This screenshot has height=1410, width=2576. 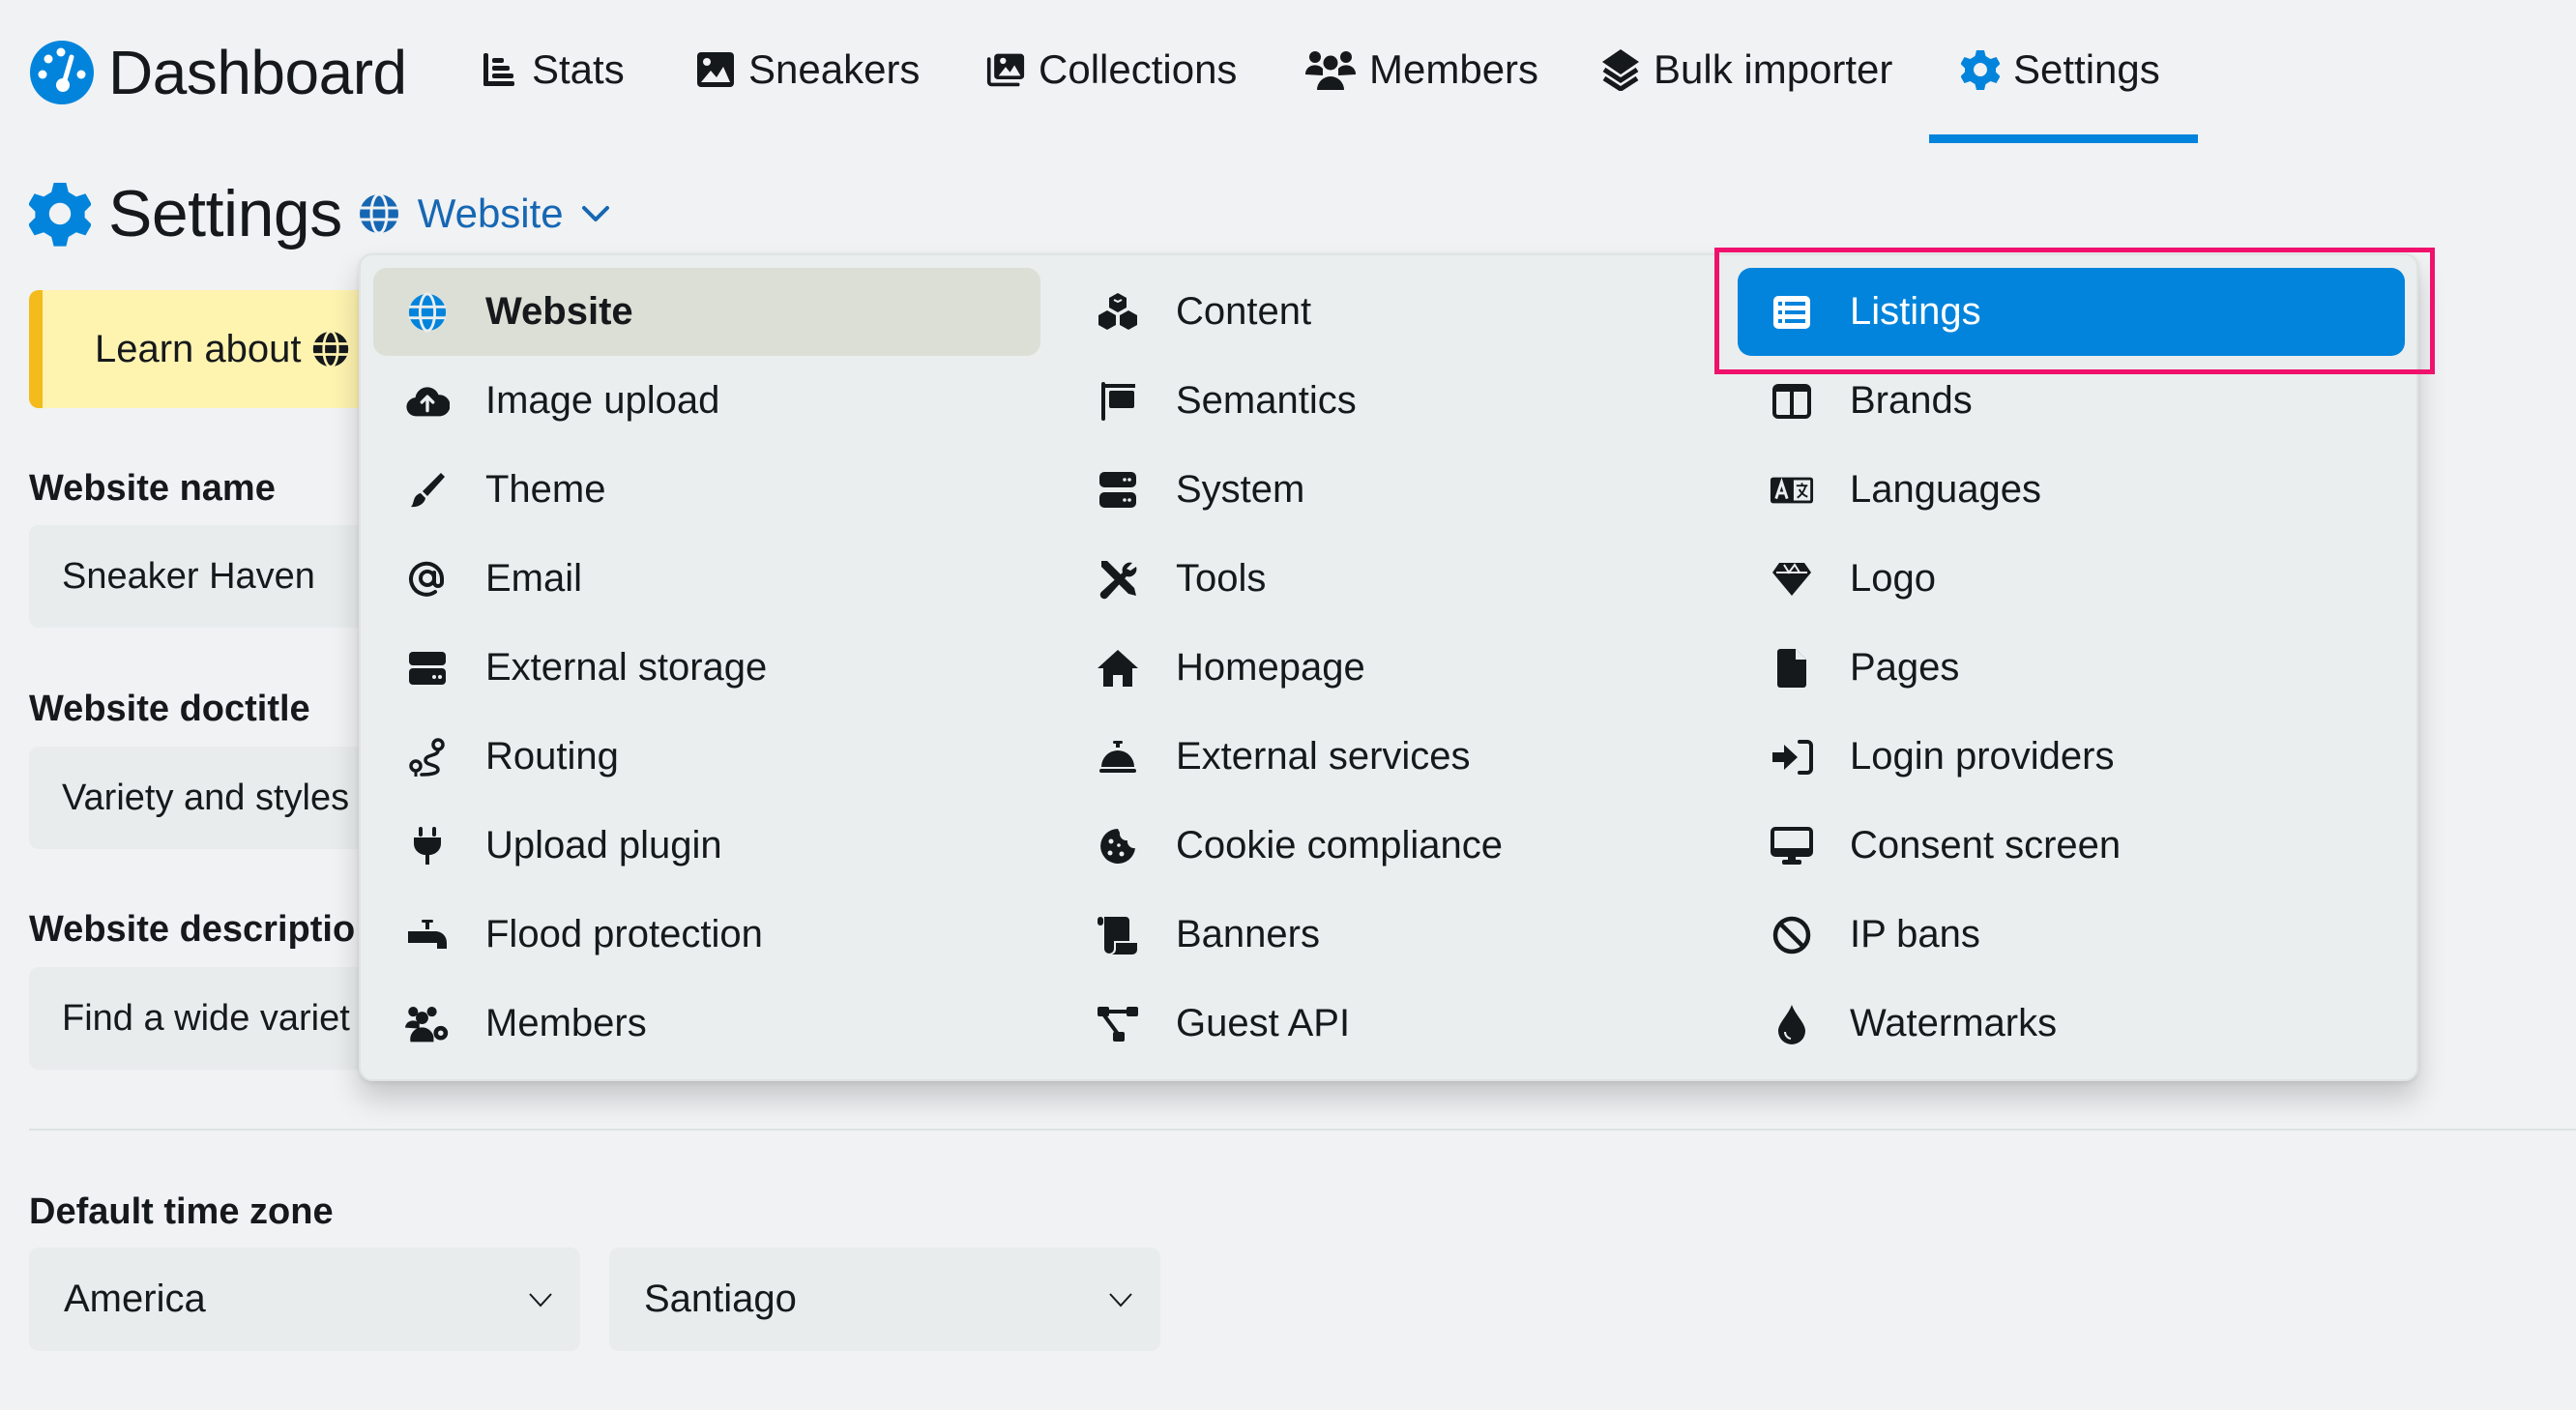 I want to click on desktop-icon, so click(x=1792, y=846).